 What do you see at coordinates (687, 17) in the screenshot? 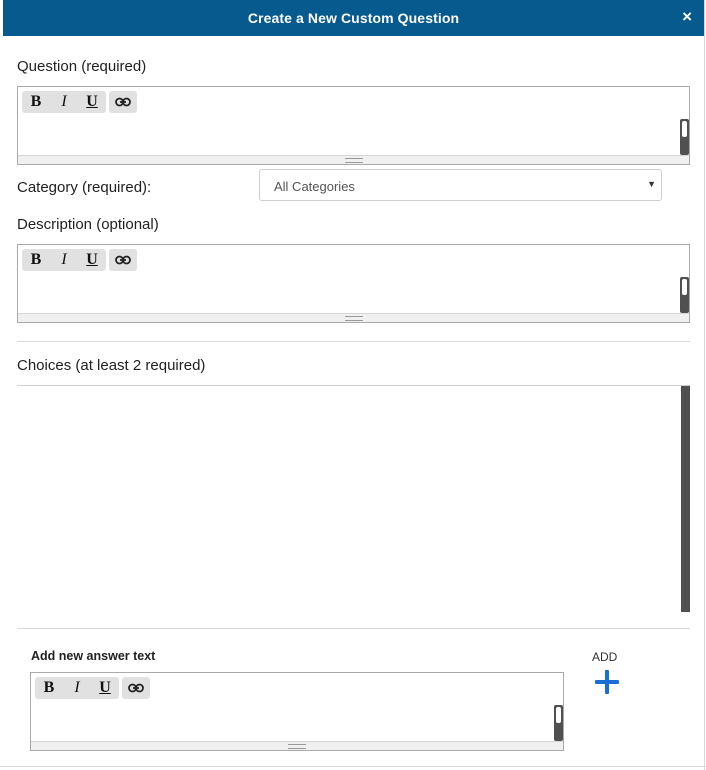
I see `close-icon: ×` at bounding box center [687, 17].